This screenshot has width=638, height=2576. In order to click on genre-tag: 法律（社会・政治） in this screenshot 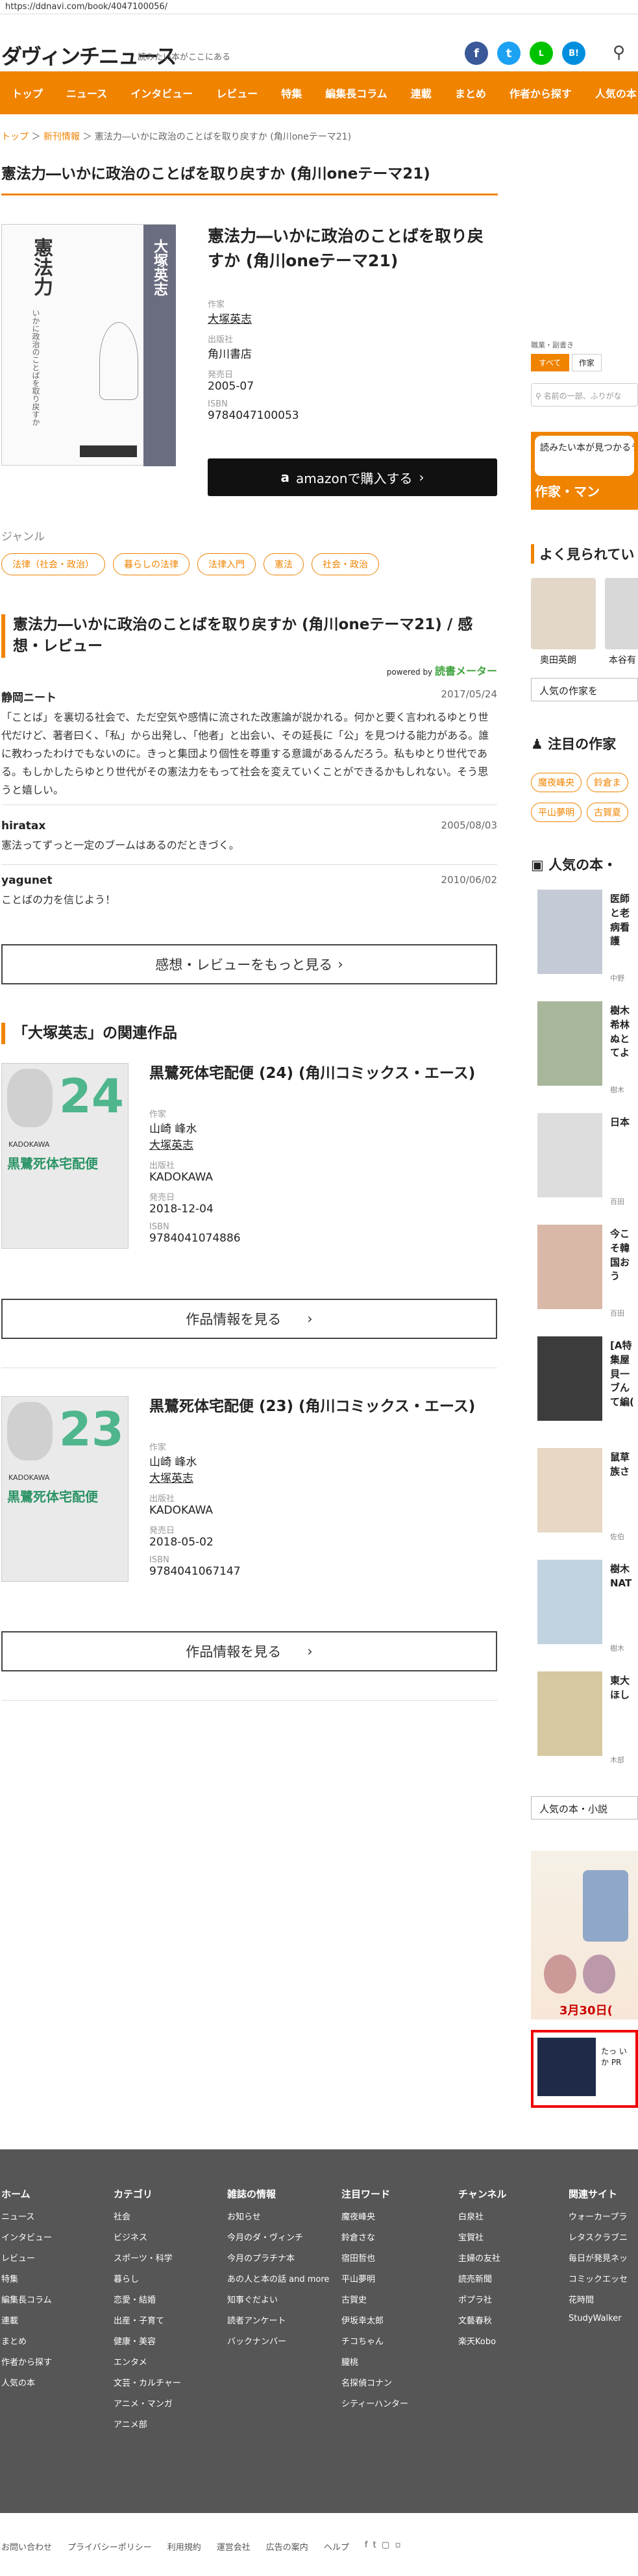, I will do `click(53, 564)`.